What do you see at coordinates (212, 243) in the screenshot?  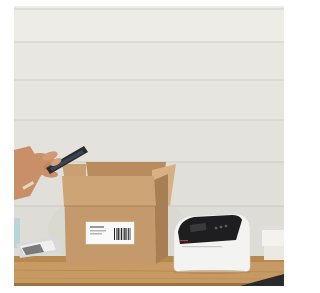 I see `label-printer` at bounding box center [212, 243].